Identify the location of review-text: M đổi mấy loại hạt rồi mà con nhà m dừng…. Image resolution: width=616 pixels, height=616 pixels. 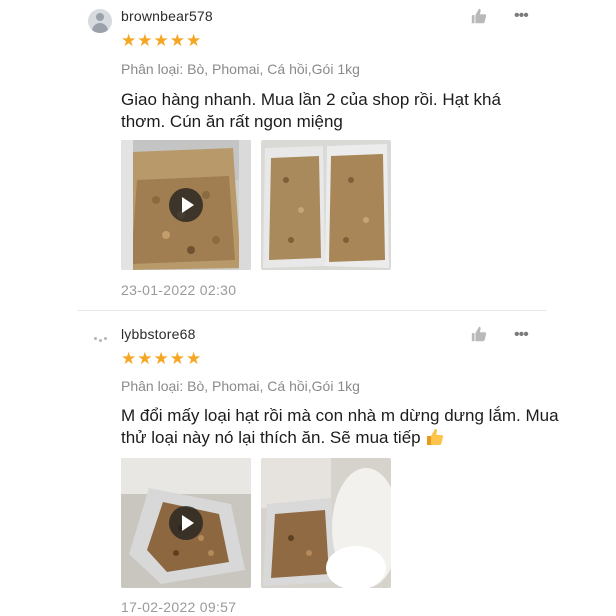
(341, 427).